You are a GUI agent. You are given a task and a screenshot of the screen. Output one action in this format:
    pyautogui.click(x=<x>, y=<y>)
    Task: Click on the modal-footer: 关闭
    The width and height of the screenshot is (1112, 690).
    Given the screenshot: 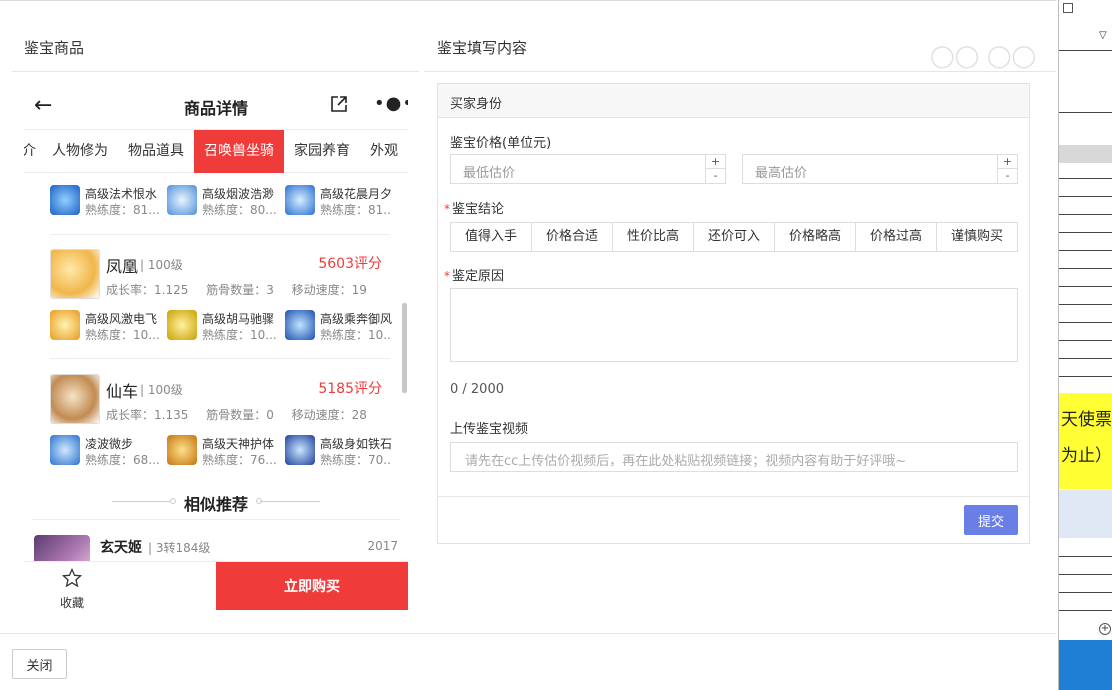 What is the action you would take?
    pyautogui.click(x=528, y=661)
    